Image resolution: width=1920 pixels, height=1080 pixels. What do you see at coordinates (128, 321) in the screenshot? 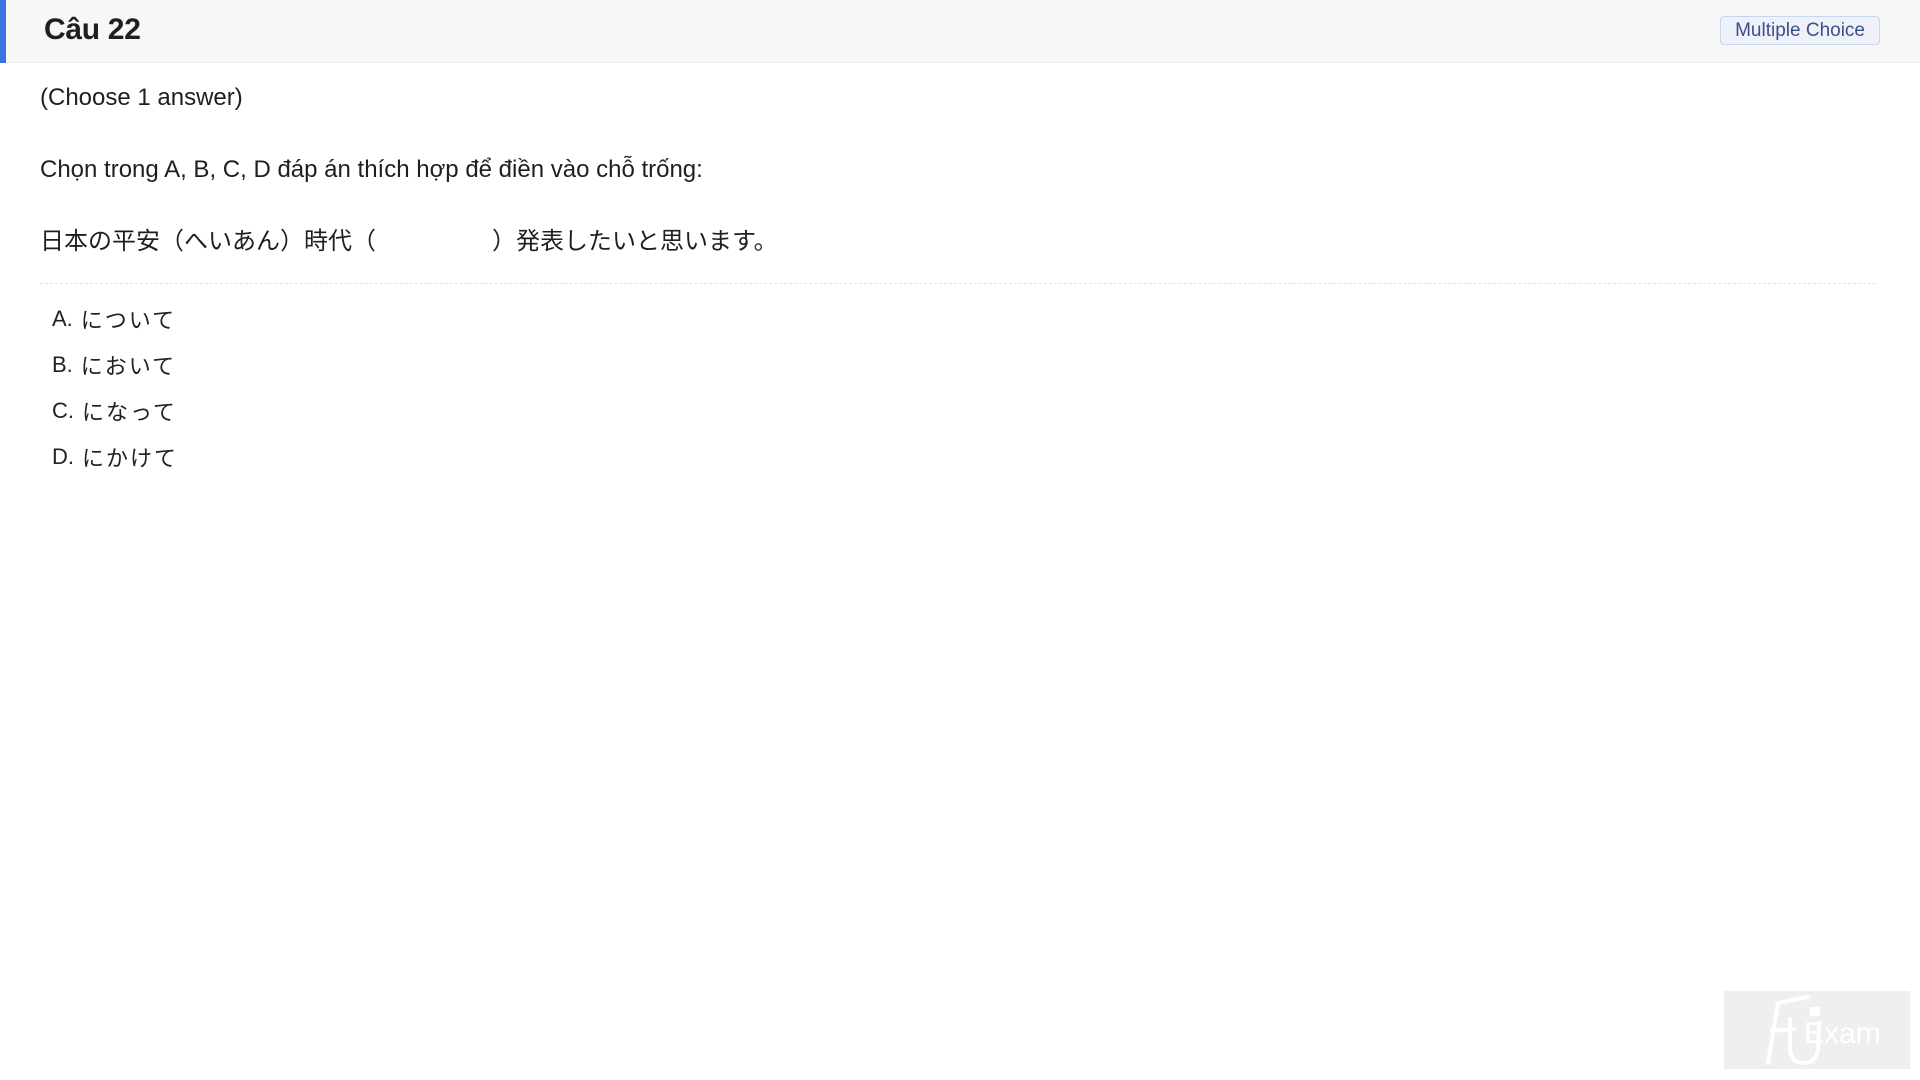
I see `option-text: について` at bounding box center [128, 321].